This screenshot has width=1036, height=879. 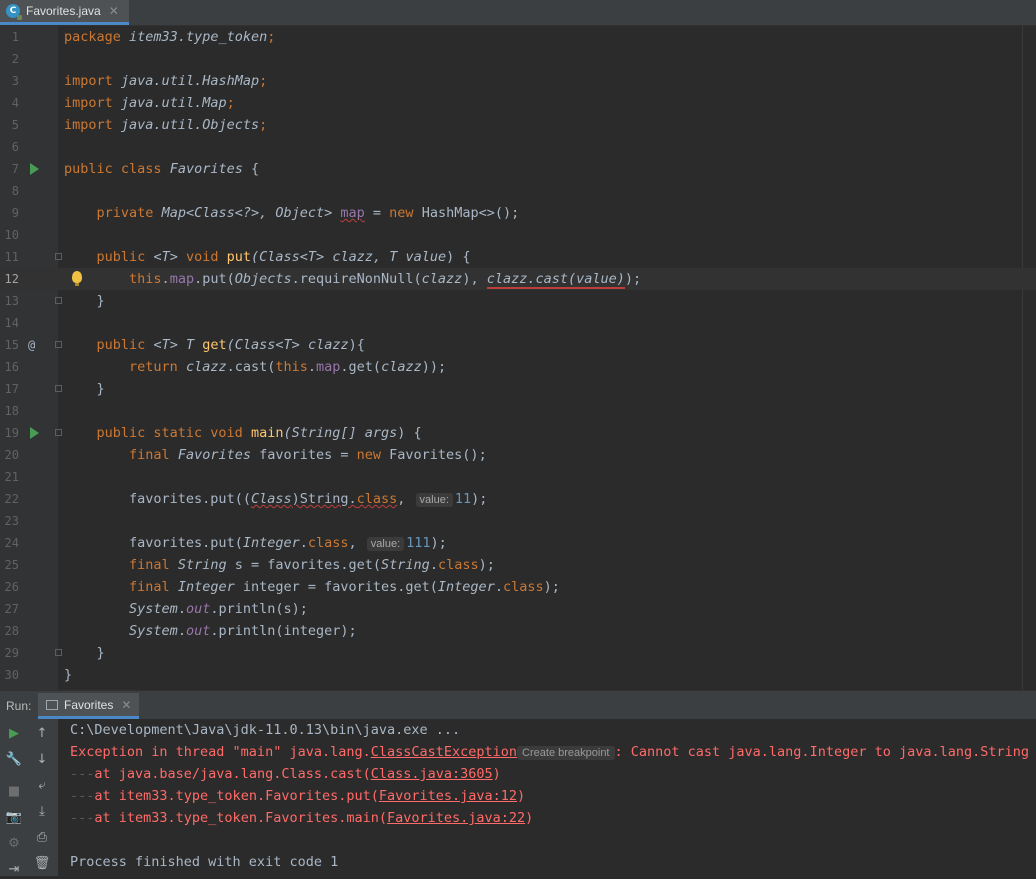 What do you see at coordinates (11, 543) in the screenshot?
I see `line-number: 24` at bounding box center [11, 543].